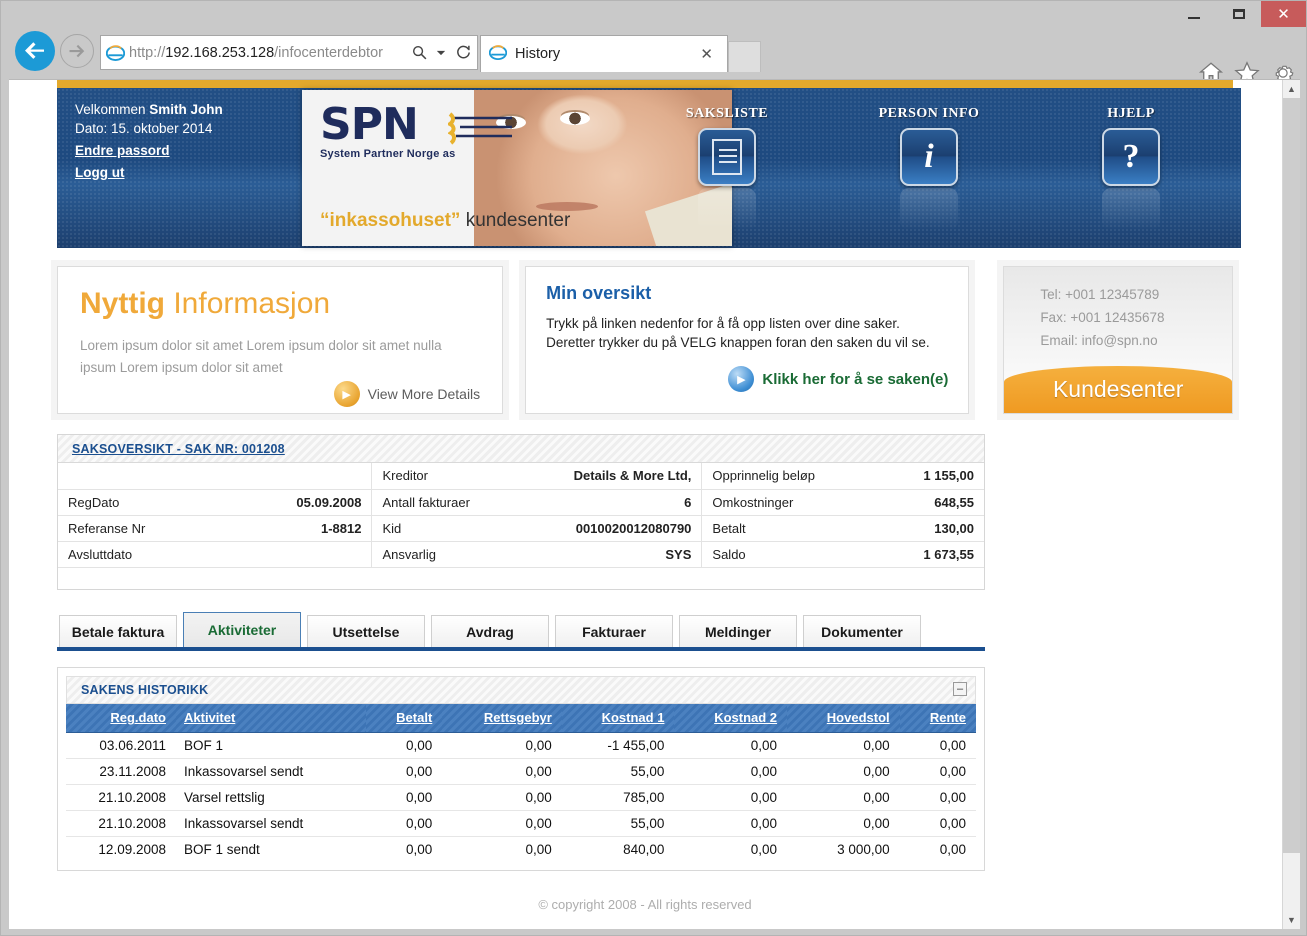 The height and width of the screenshot is (936, 1307). Describe the element at coordinates (121, 718) in the screenshot. I see `history-column-header: Reg.dato` at that location.